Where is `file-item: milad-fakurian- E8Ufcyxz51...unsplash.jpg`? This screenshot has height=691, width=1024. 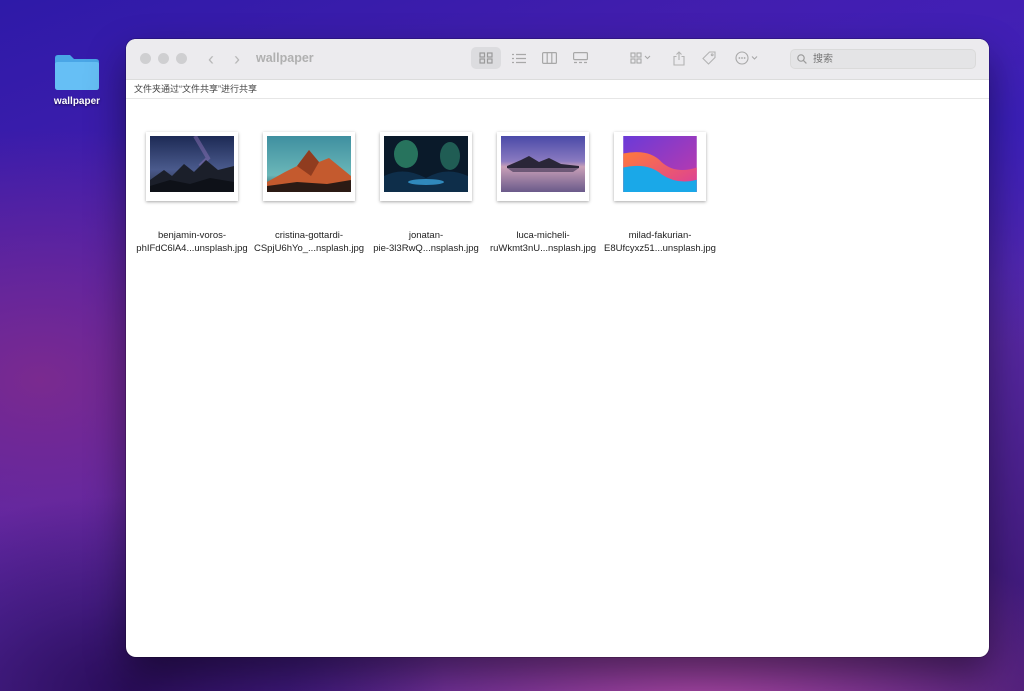
file-item: milad-fakurian- E8Ufcyxz51...unsplash.jpg is located at coordinates (660, 189).